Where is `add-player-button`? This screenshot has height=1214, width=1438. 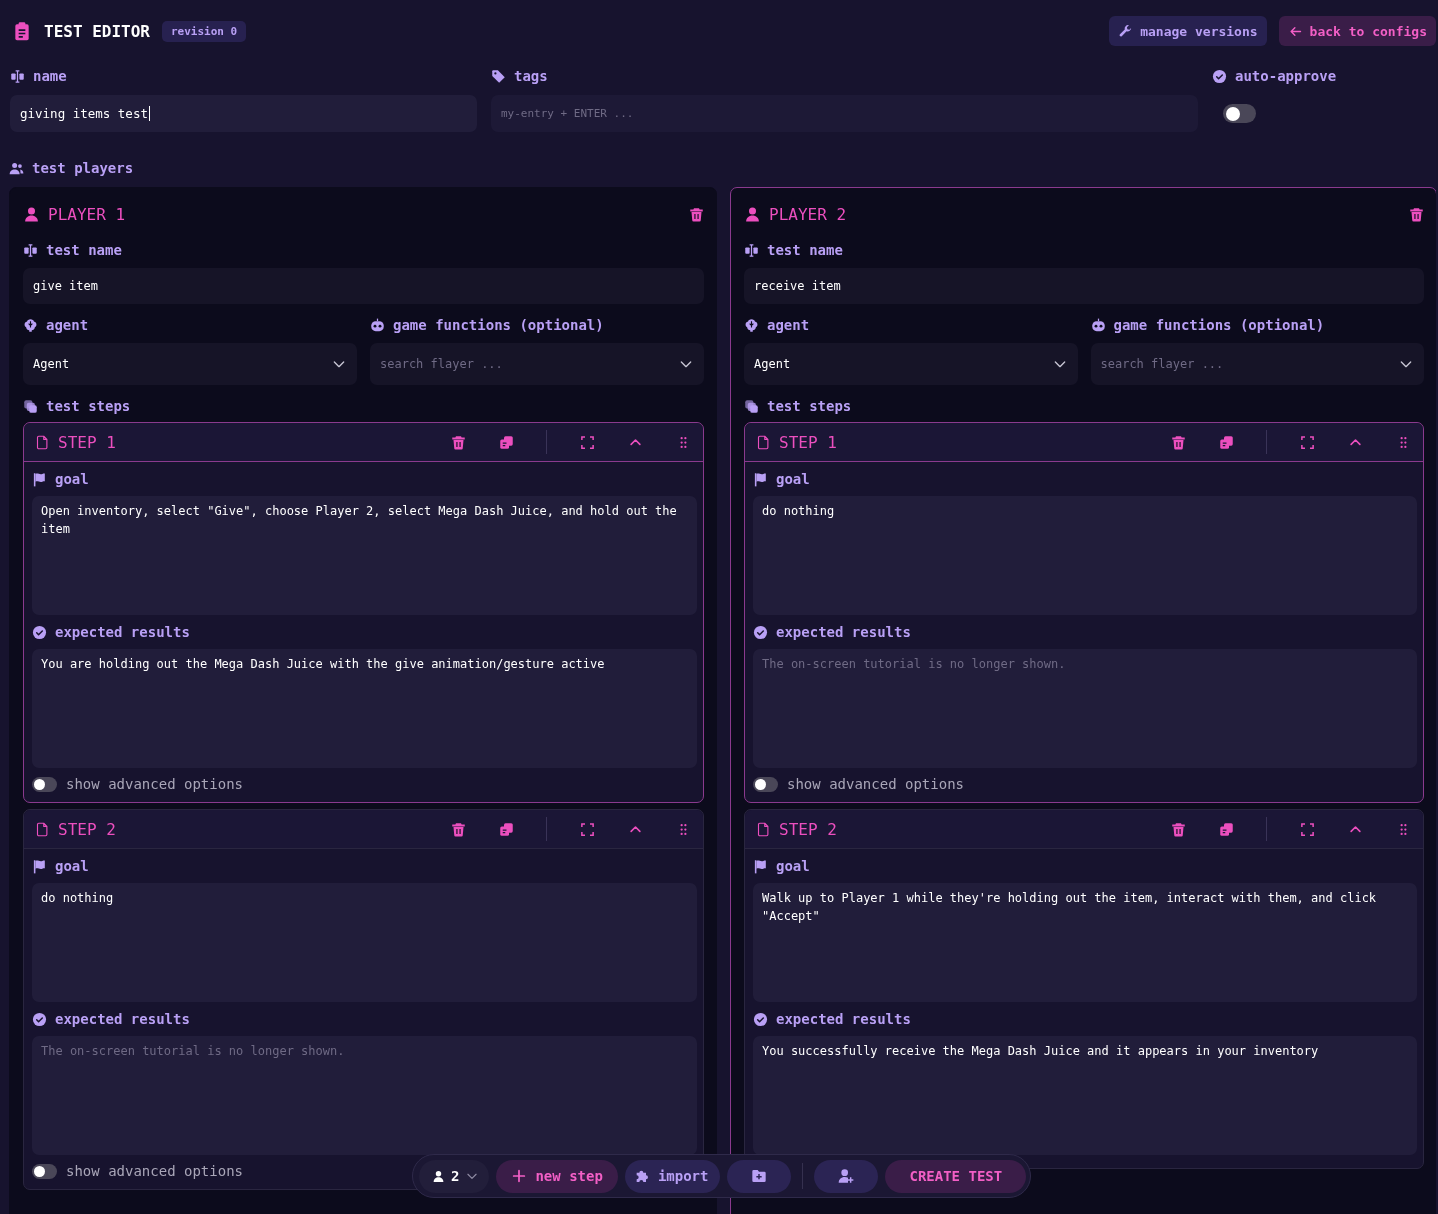
add-player-button is located at coordinates (846, 1176).